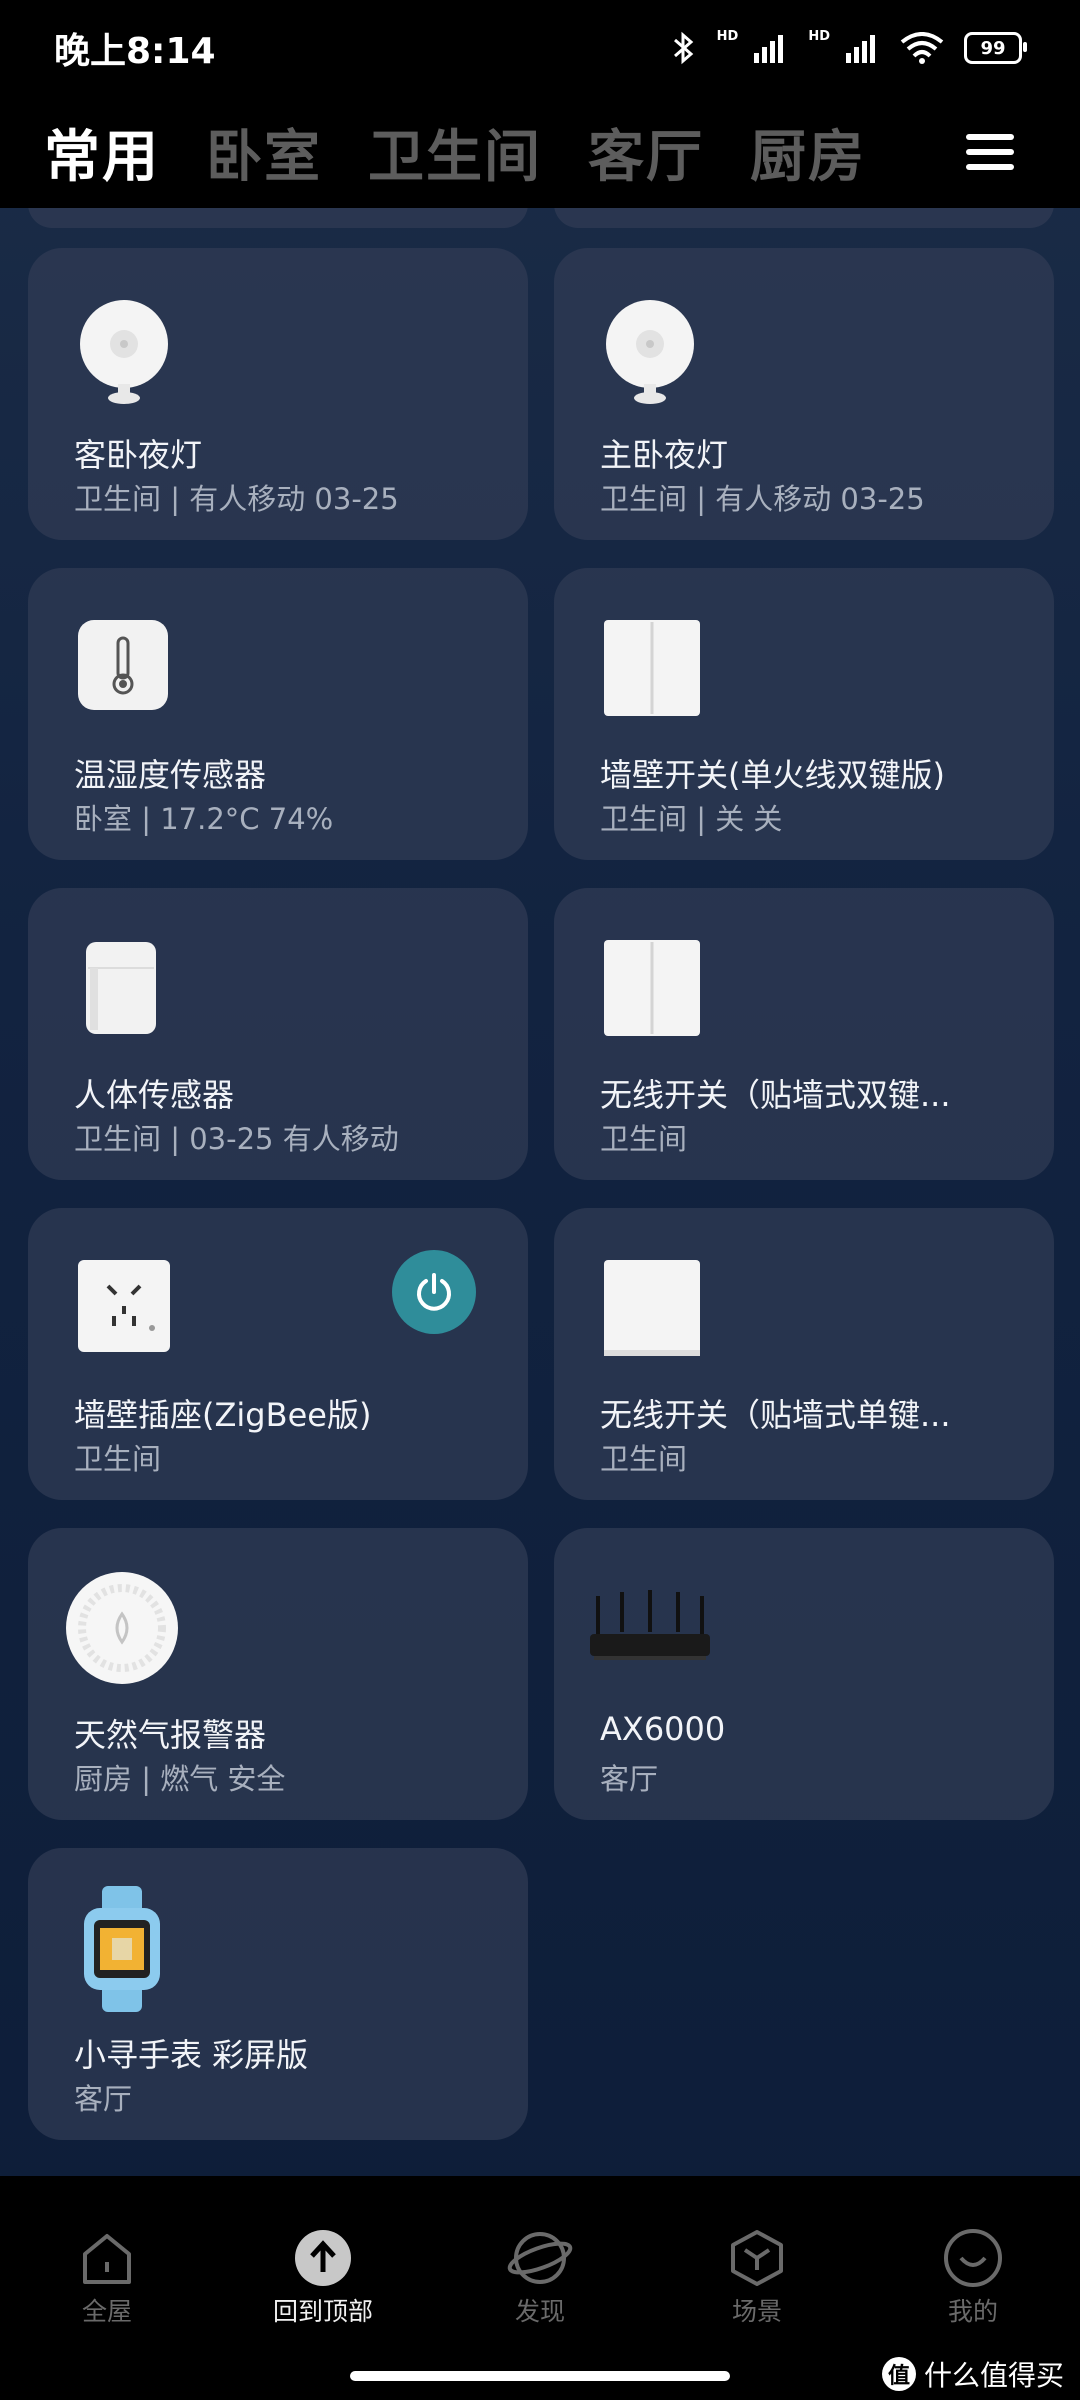 The height and width of the screenshot is (2400, 1080). Describe the element at coordinates (107, 2259) in the screenshot. I see `home-icon` at that location.